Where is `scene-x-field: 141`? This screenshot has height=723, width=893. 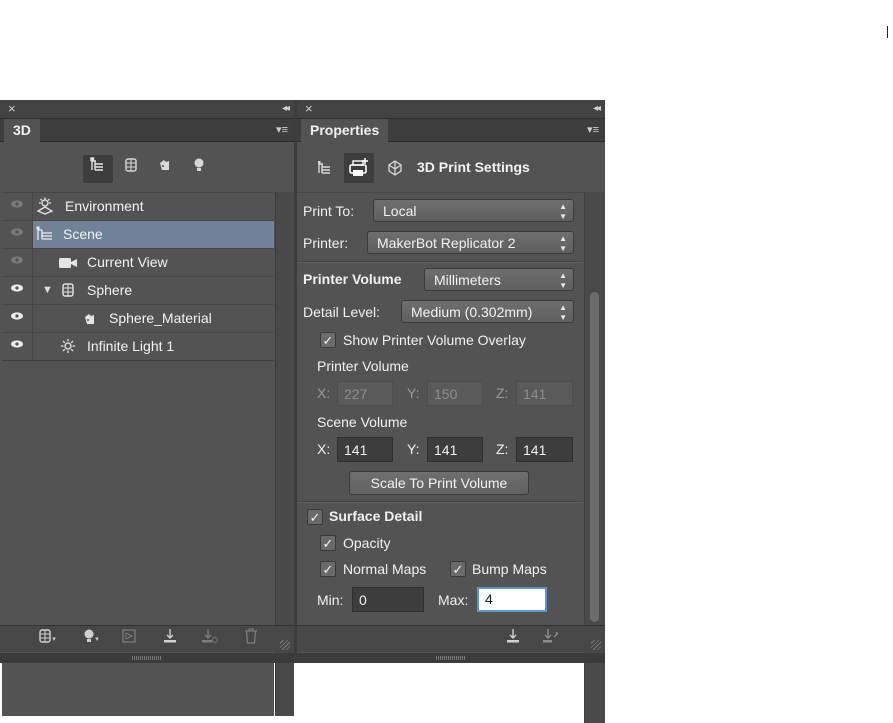
scene-x-field: 141 is located at coordinates (365, 449).